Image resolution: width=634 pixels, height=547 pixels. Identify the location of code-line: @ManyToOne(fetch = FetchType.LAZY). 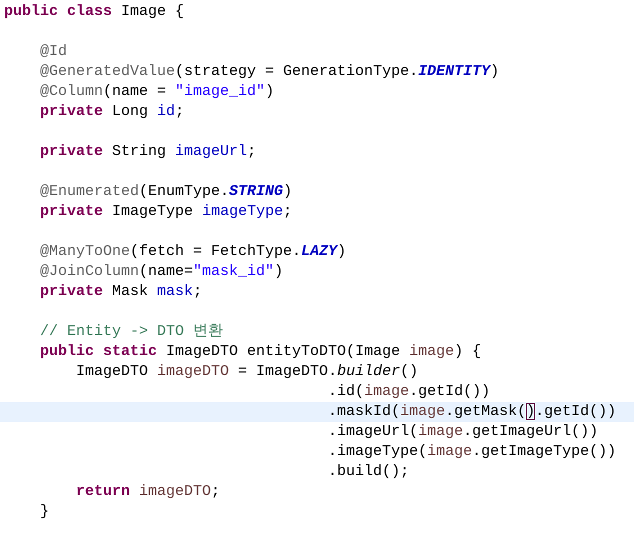
(193, 252).